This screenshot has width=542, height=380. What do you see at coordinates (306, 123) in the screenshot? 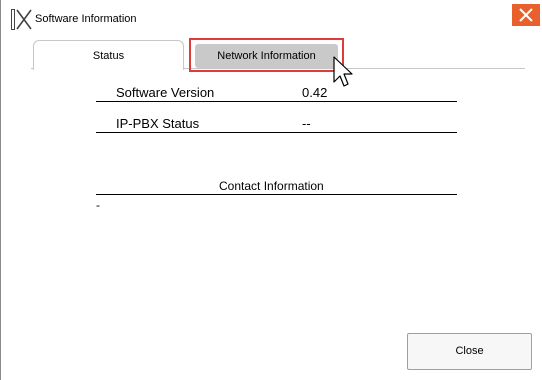
I see `ip-pbx-status-value: --` at bounding box center [306, 123].